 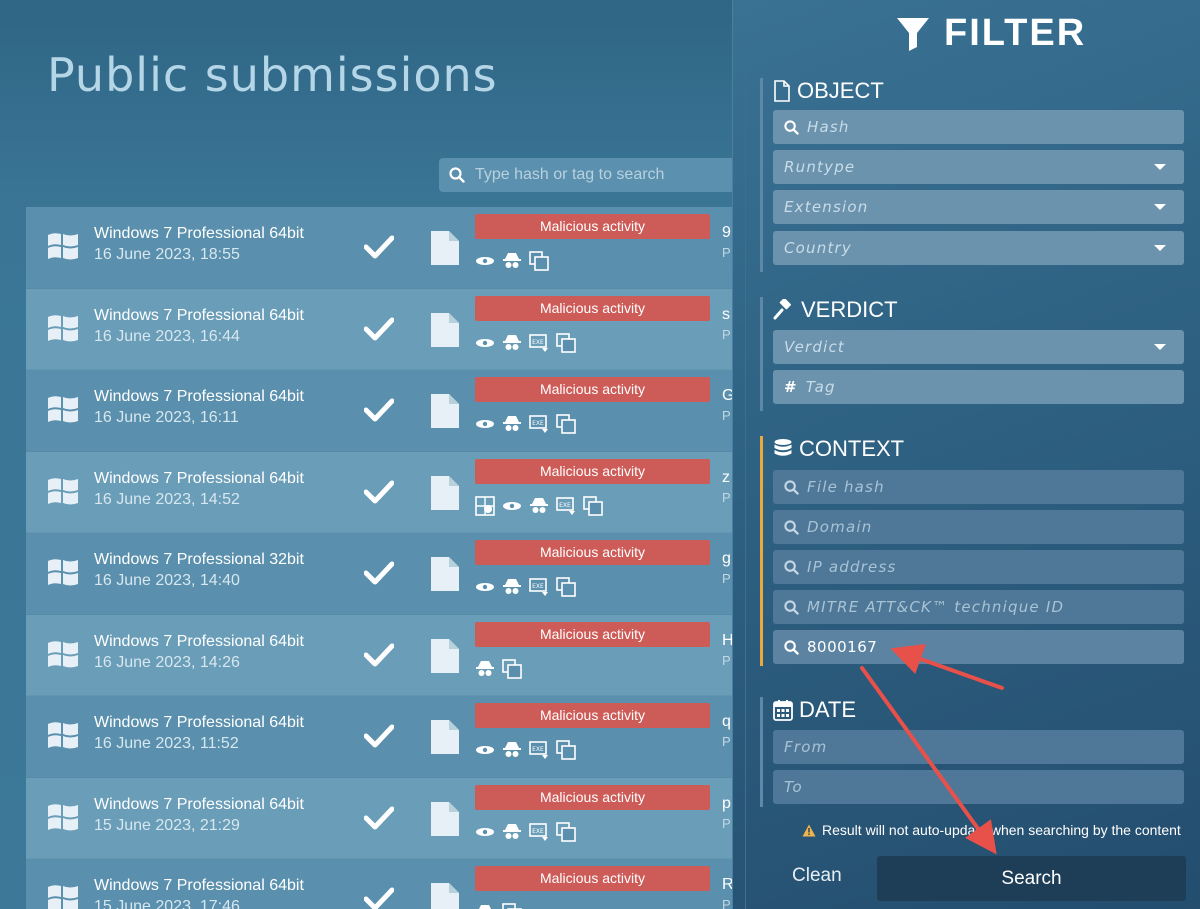 I want to click on date-section: DATE From To, so click(x=980, y=752).